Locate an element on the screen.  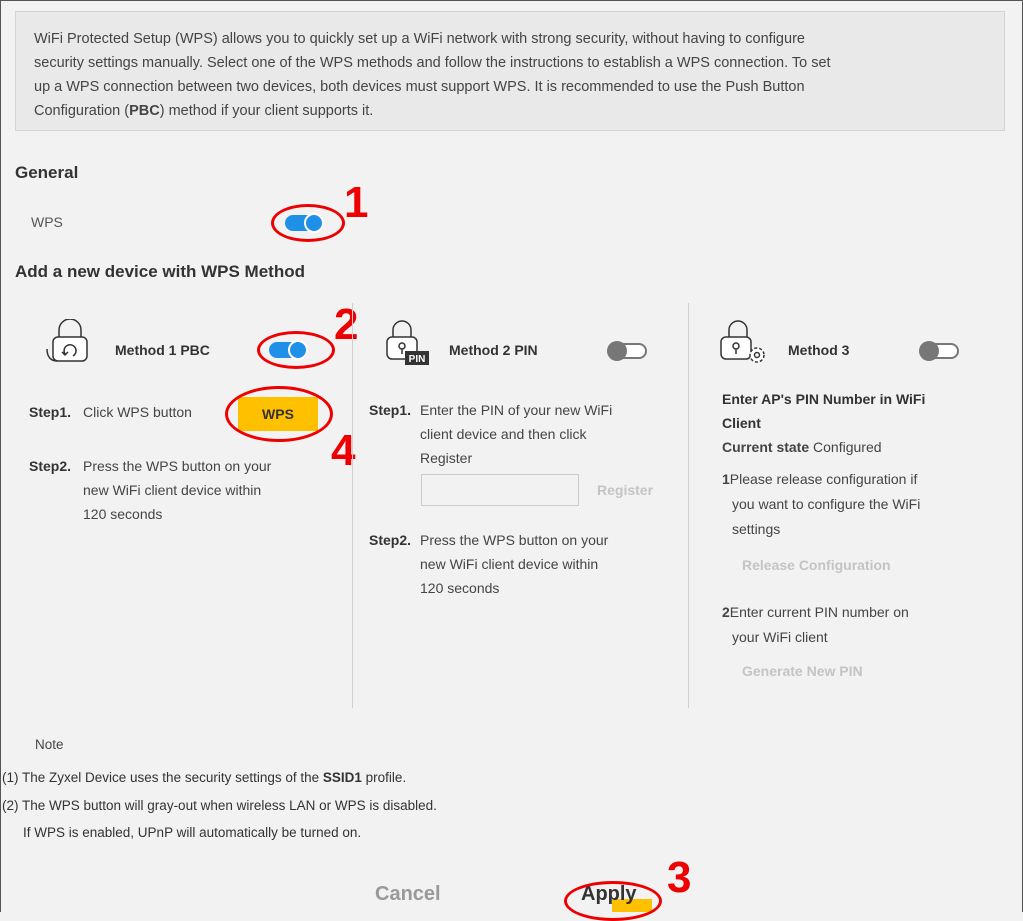
note-text: profile. is located at coordinates (384, 777).